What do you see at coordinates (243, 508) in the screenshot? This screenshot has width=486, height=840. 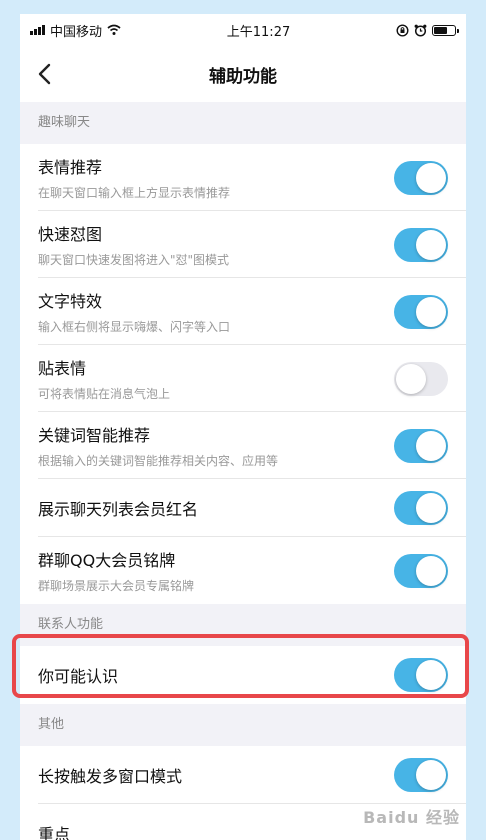 I see `setting-row-vip-red-name: 展示聊天列表会员红名` at bounding box center [243, 508].